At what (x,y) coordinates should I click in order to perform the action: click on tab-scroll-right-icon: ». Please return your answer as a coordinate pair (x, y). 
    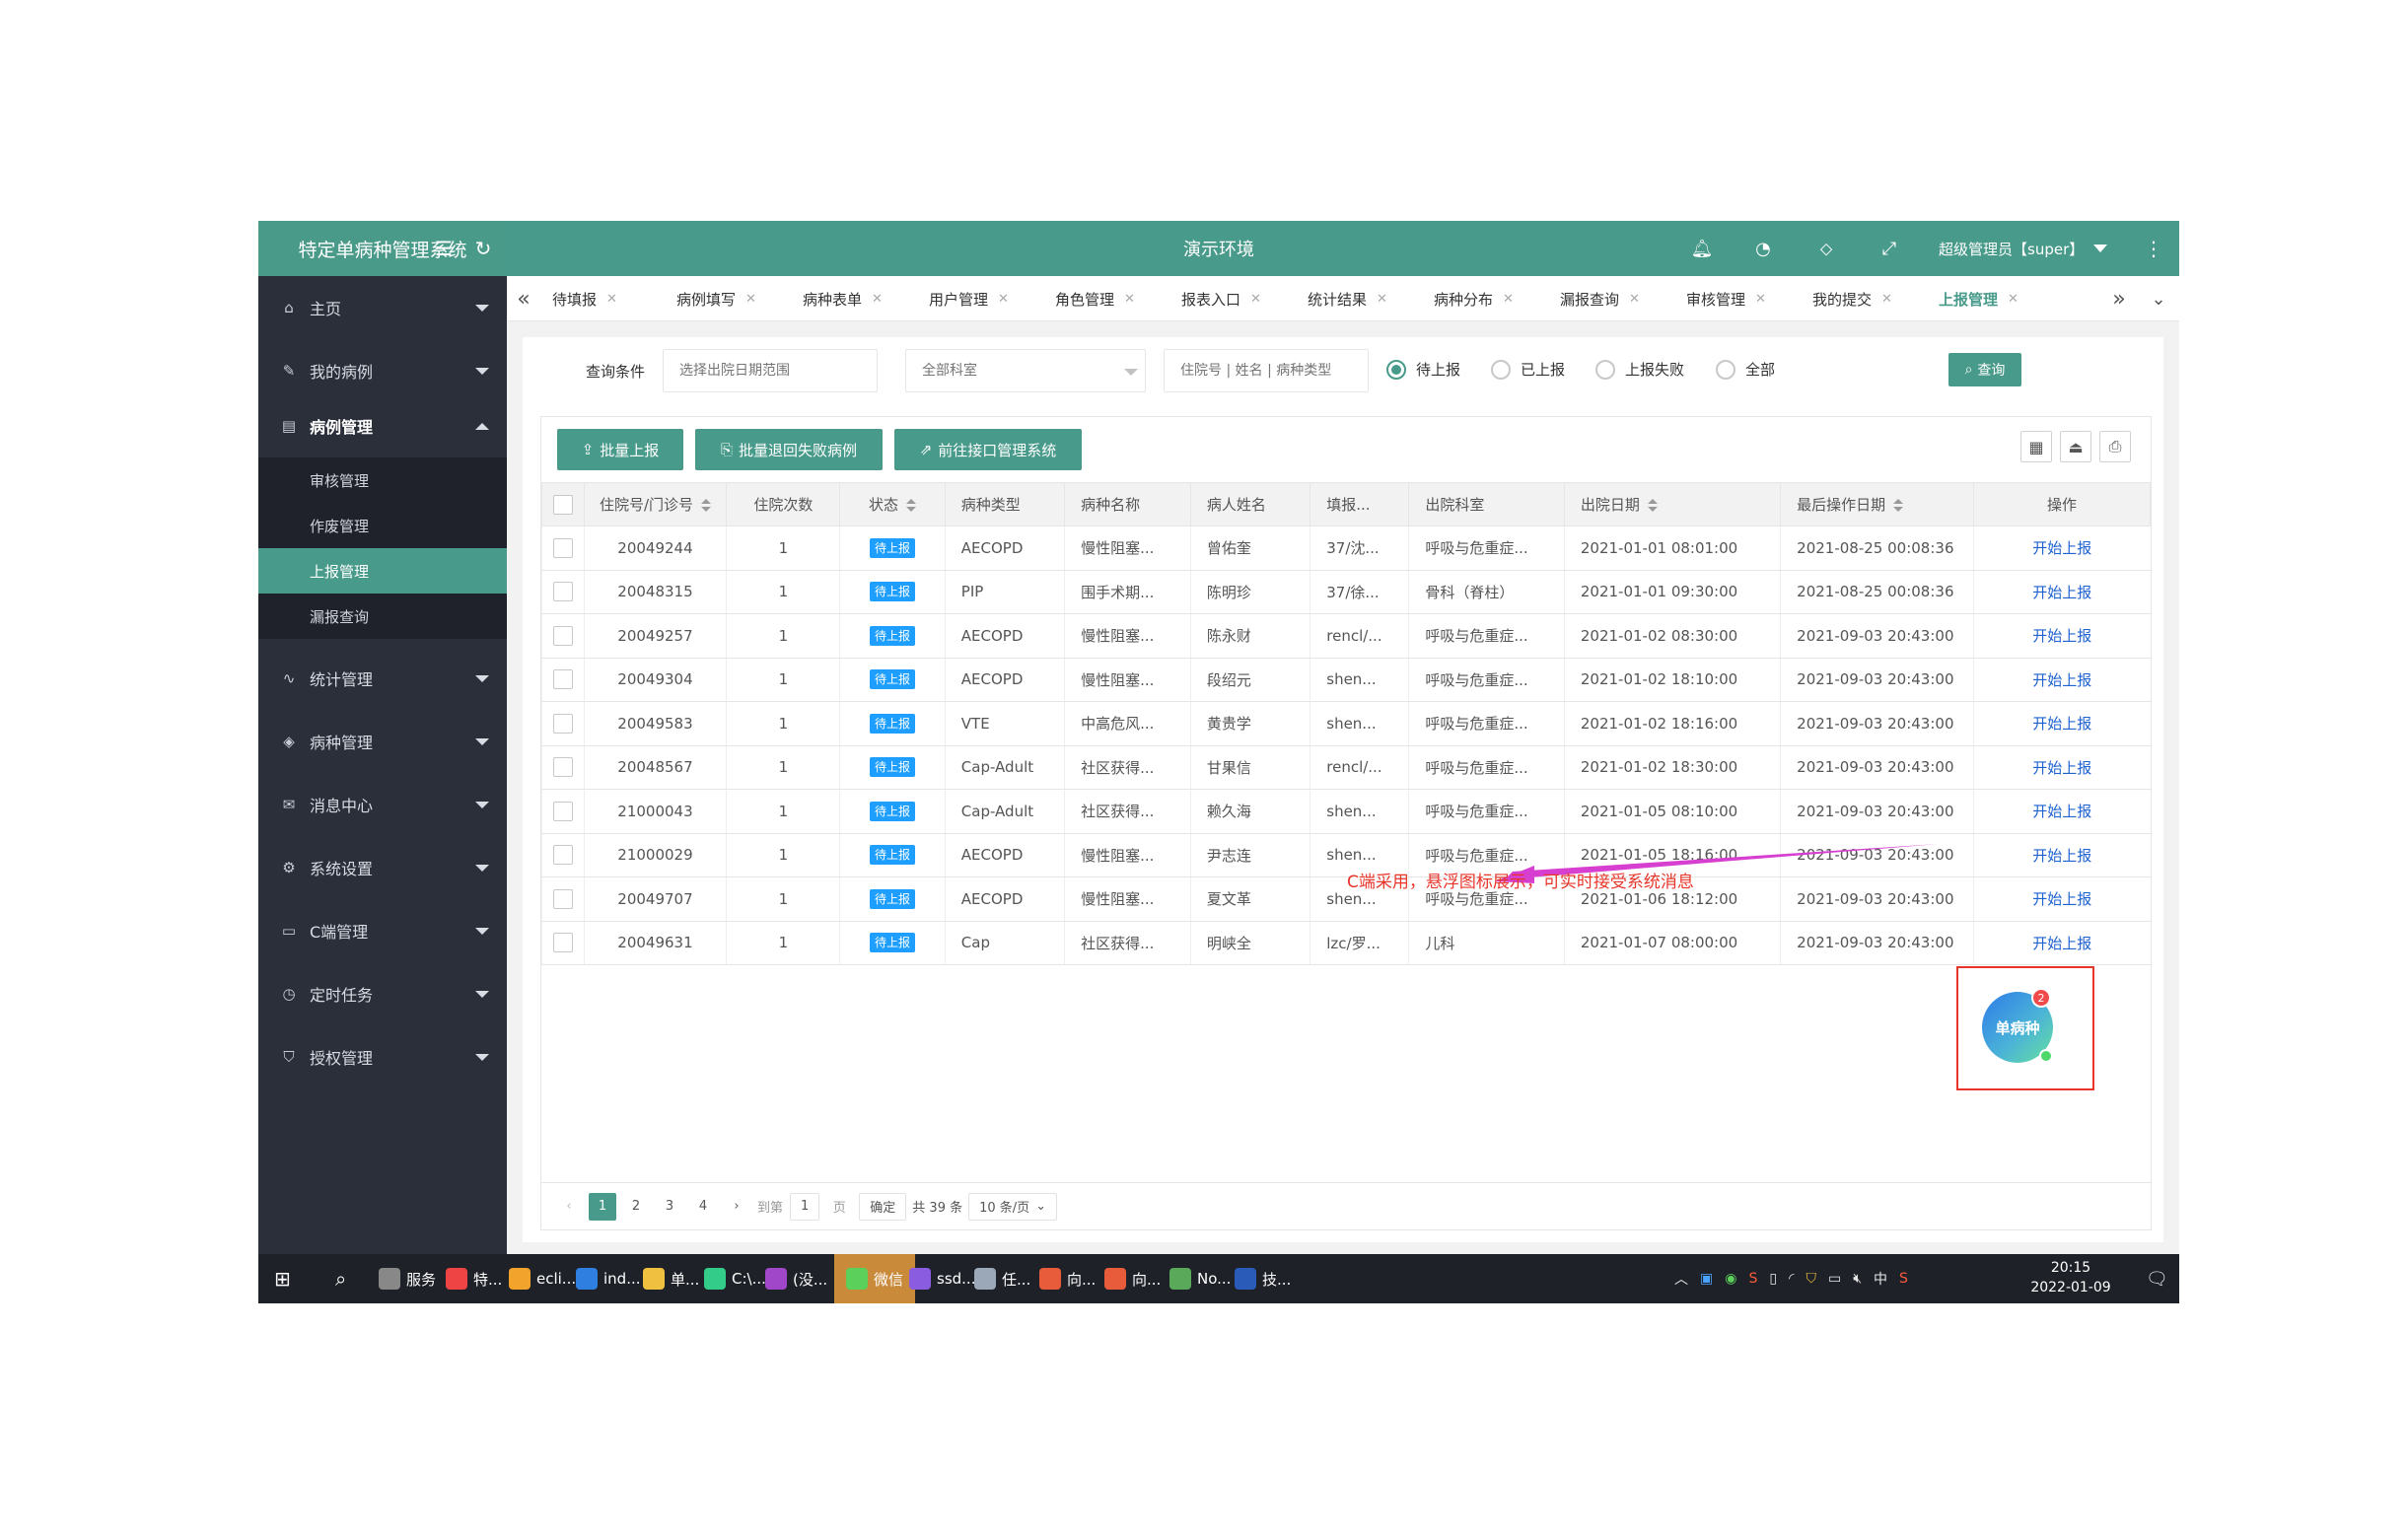
    Looking at the image, I should click on (2119, 298).